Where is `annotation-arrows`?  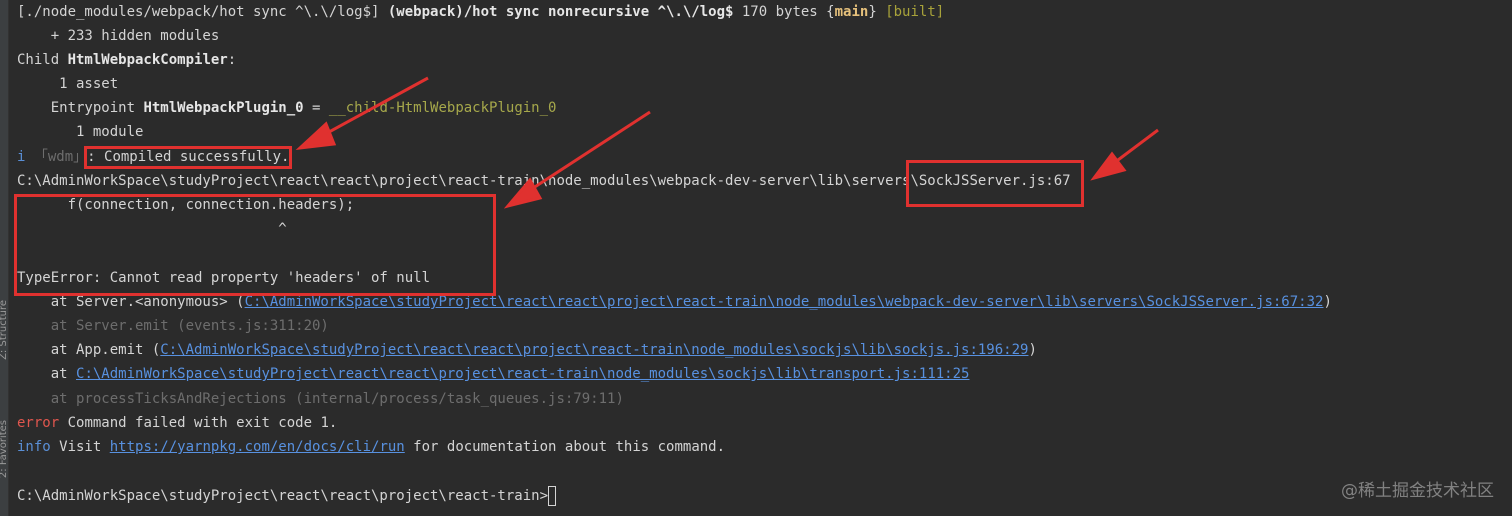 annotation-arrows is located at coordinates (727, 142).